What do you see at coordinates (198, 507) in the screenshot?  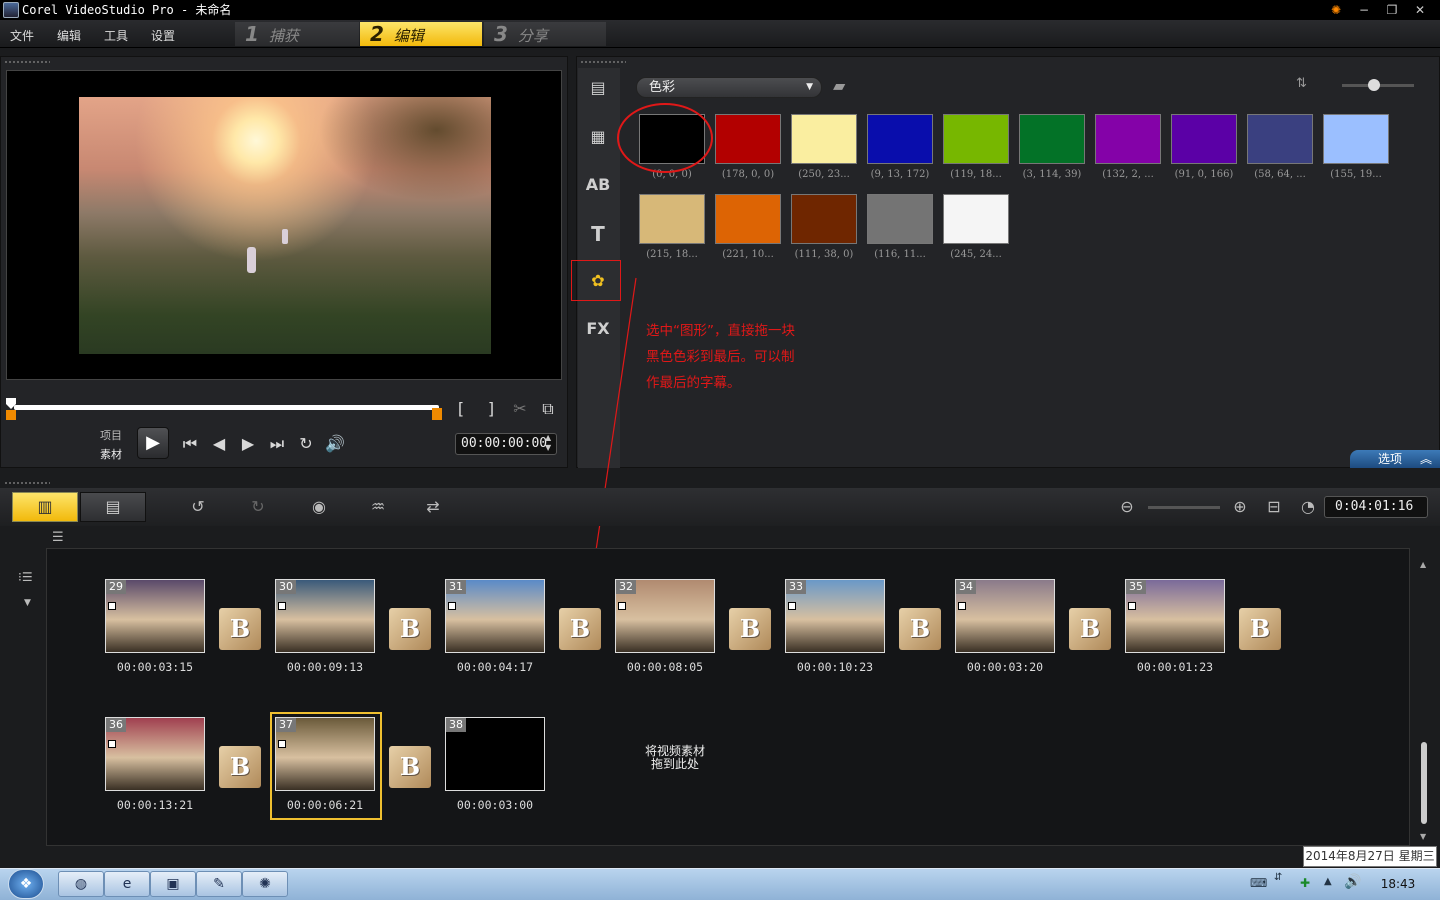 I see `undo-icon: ↺` at bounding box center [198, 507].